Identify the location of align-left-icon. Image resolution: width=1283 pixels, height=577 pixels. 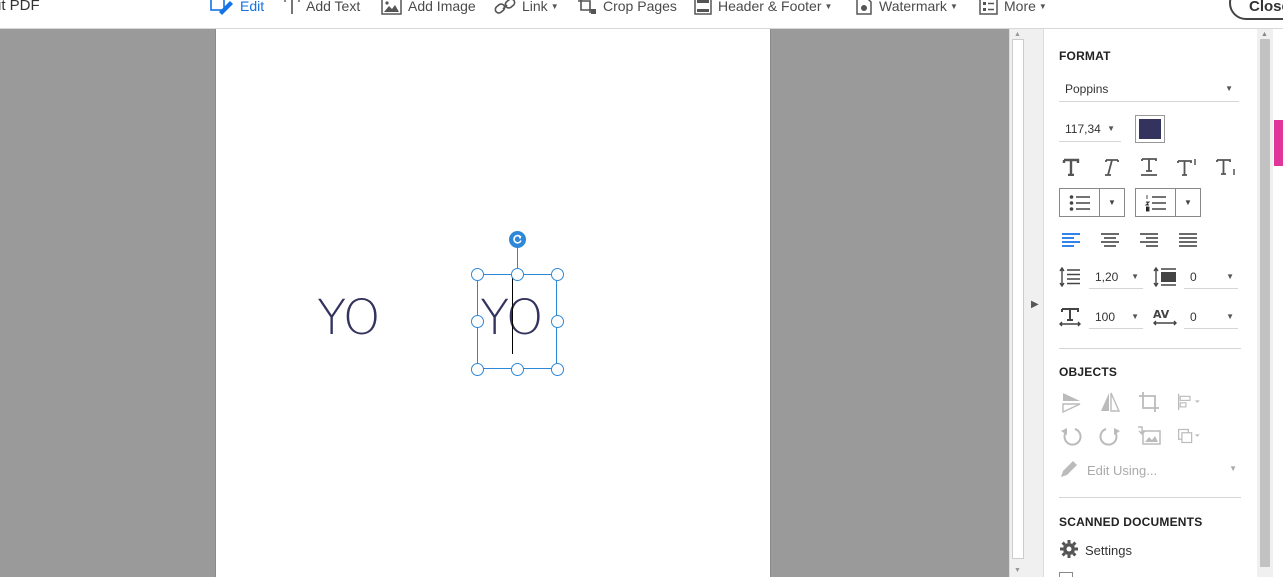
(1071, 240).